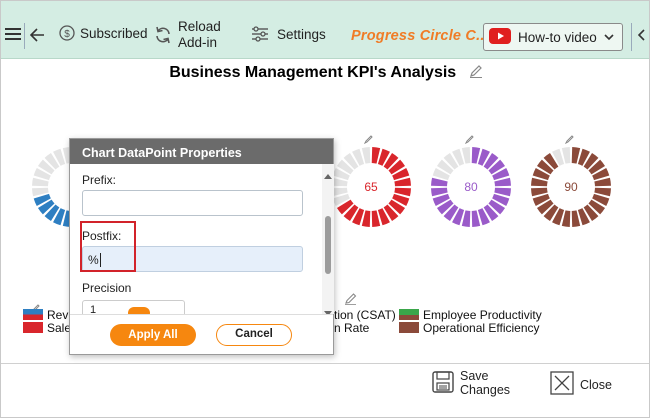 This screenshot has height=418, width=650. I want to click on dollar-coin-icon: $, so click(67, 33).